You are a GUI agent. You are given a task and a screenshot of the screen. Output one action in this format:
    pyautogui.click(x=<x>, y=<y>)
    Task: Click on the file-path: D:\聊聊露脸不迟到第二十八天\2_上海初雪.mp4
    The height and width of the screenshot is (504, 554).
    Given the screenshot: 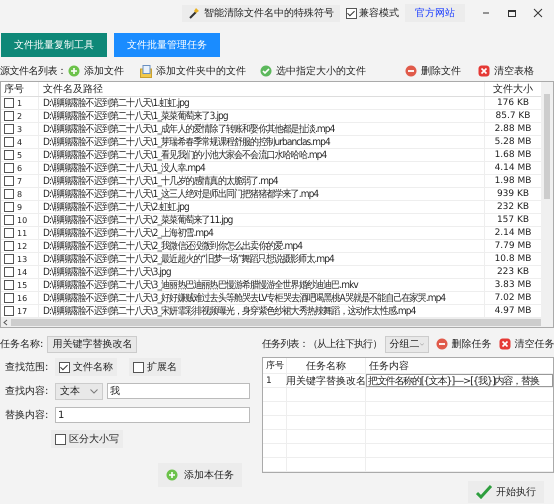 What is the action you would take?
    pyautogui.click(x=128, y=233)
    